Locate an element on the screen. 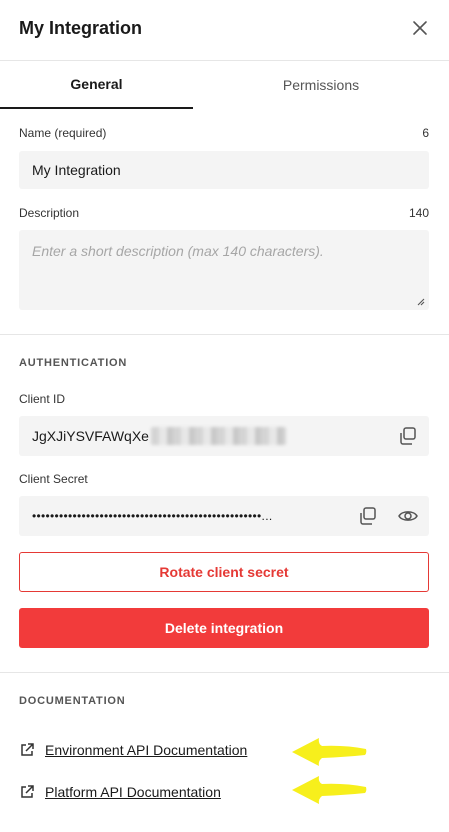 Image resolution: width=449 pixels, height=832 pixels. client-id-label: Client ID is located at coordinates (42, 399).